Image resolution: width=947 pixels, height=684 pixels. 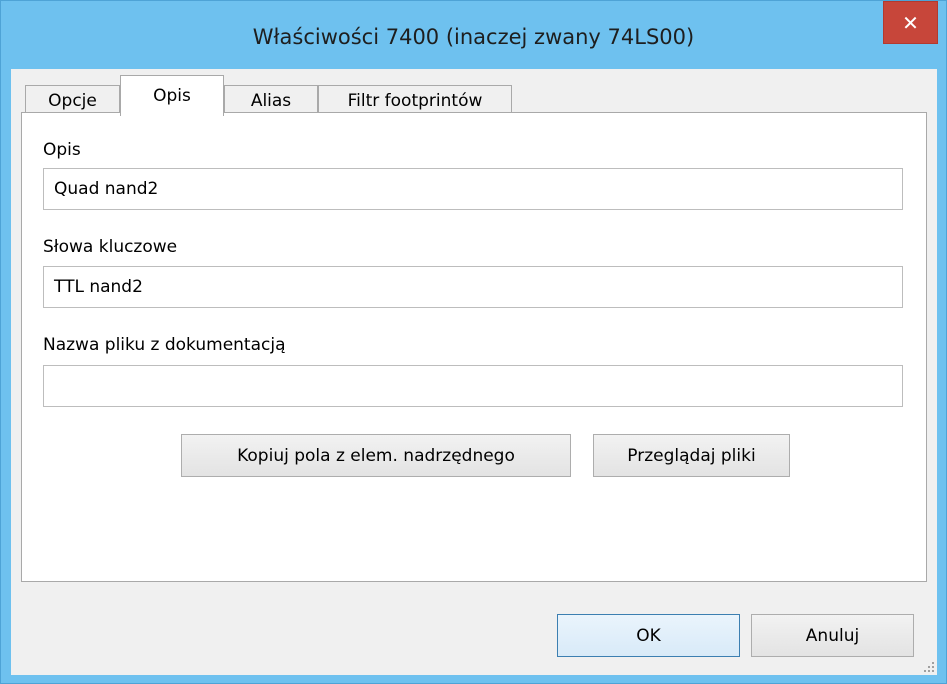 I want to click on window-title: Właściwości 7400 (inaczej zwany 74LS00), so click(x=473, y=37).